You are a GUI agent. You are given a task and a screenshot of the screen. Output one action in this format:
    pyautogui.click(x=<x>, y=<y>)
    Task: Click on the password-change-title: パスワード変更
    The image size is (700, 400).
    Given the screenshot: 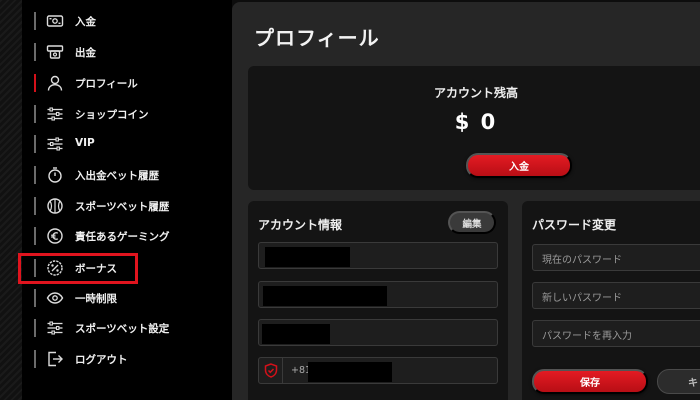 What is the action you would take?
    pyautogui.click(x=574, y=225)
    